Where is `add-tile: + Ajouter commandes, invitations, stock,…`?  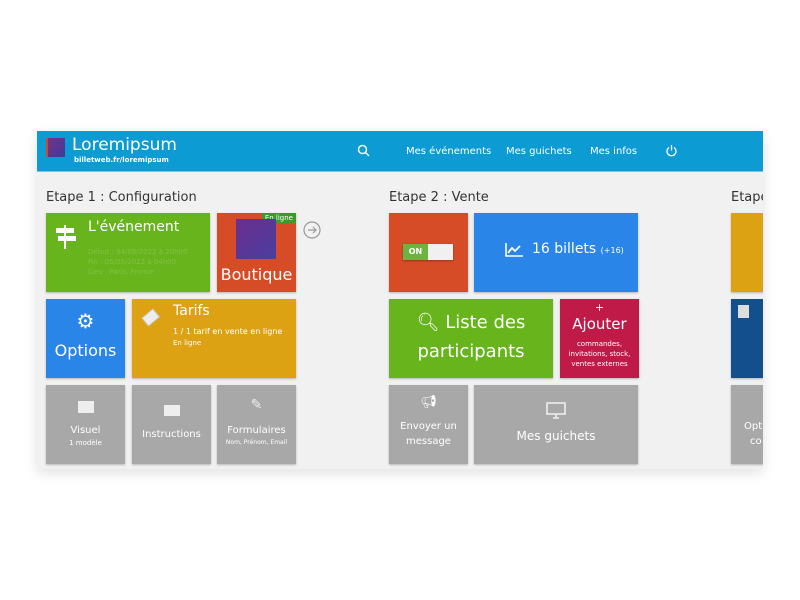 add-tile: + Ajouter commandes, invitations, stock,… is located at coordinates (599, 338).